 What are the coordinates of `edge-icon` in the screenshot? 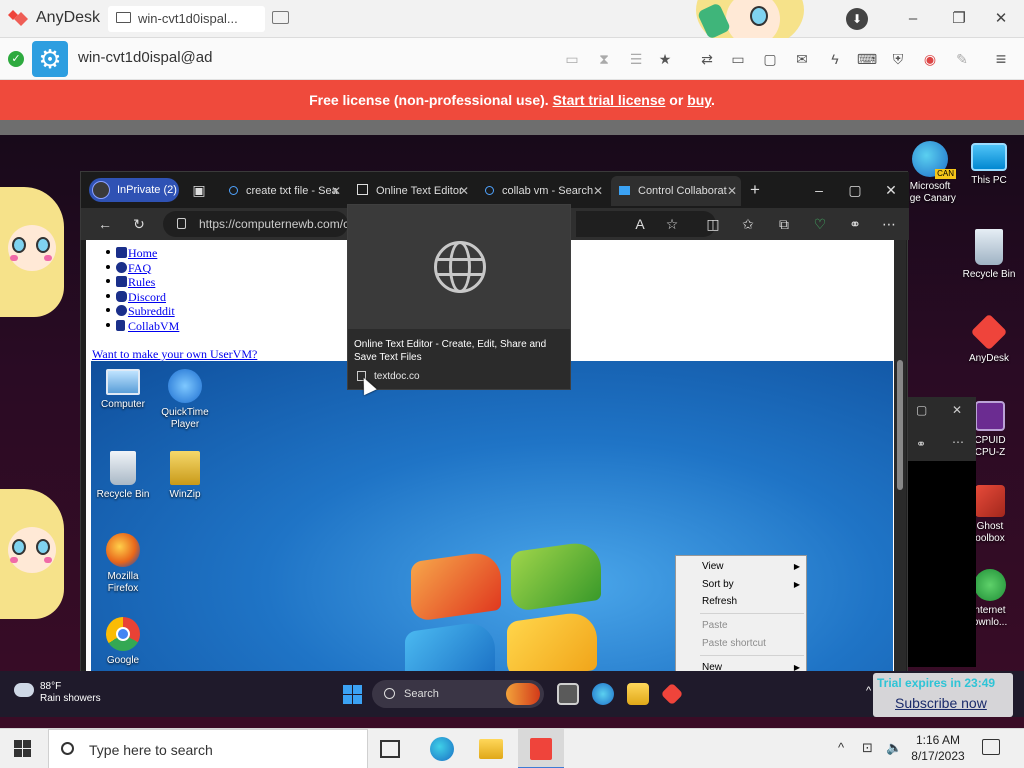 It's located at (442, 749).